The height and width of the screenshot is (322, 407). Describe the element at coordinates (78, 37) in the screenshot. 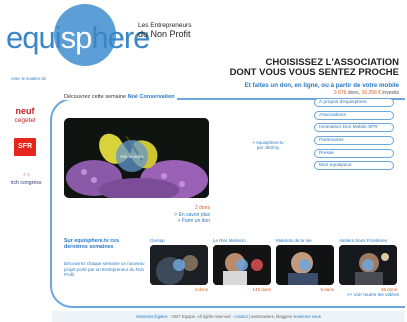

I see `equisphere-logo: equisphere` at that location.